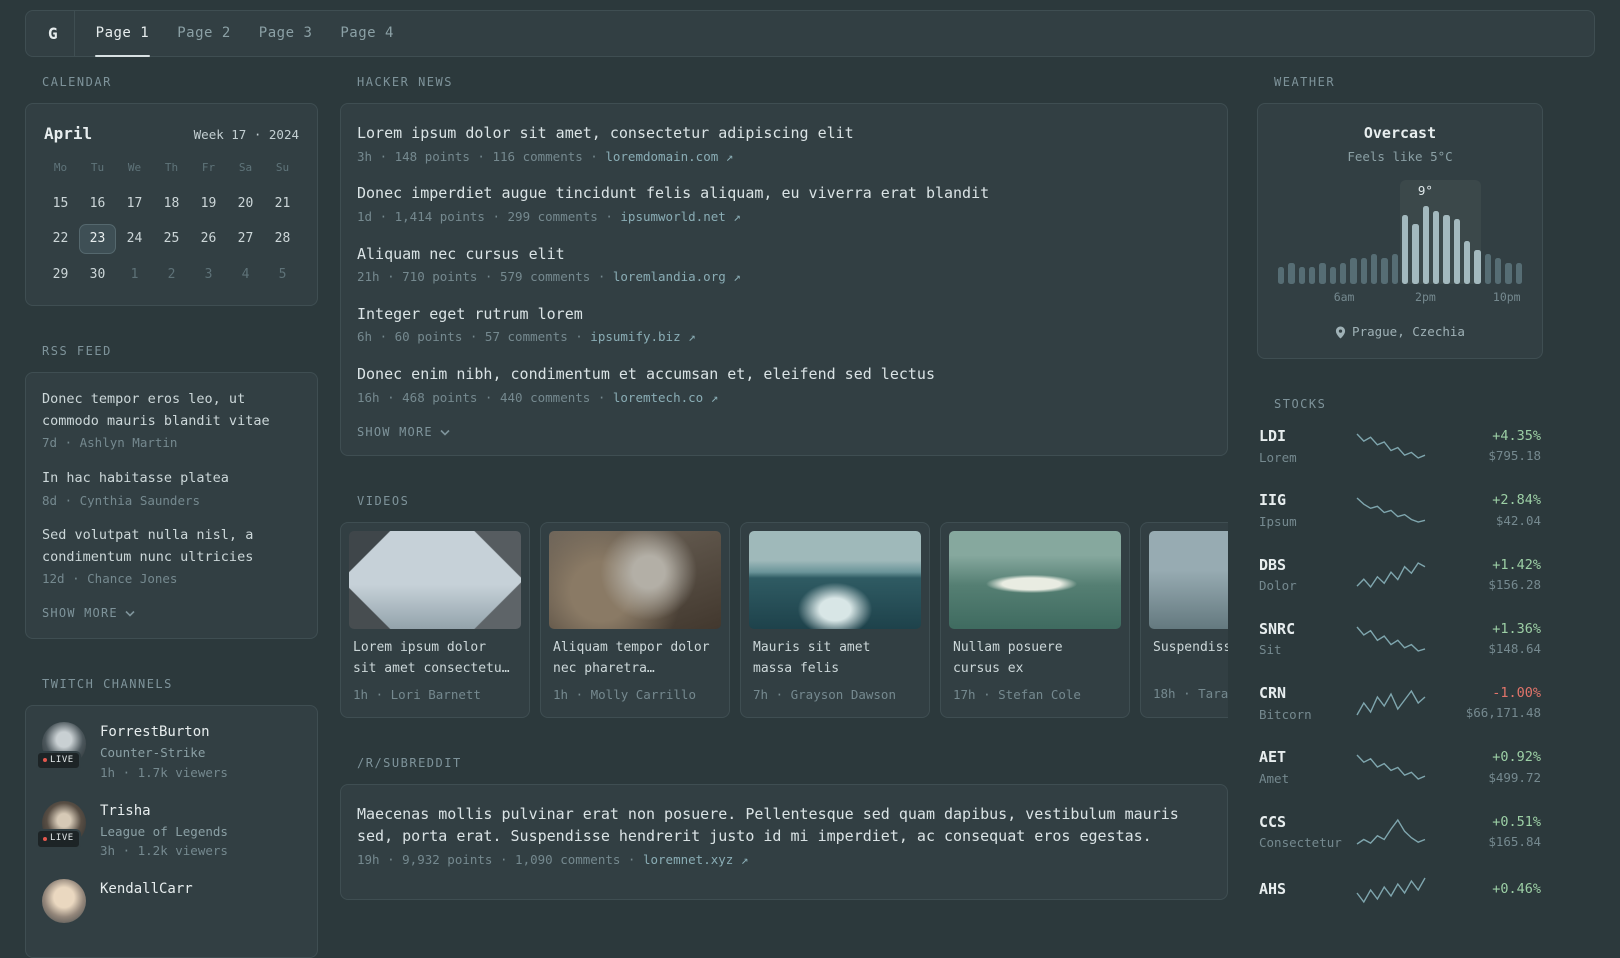 The width and height of the screenshot is (1620, 958). I want to click on stock-symbol: LDI, so click(1273, 436).